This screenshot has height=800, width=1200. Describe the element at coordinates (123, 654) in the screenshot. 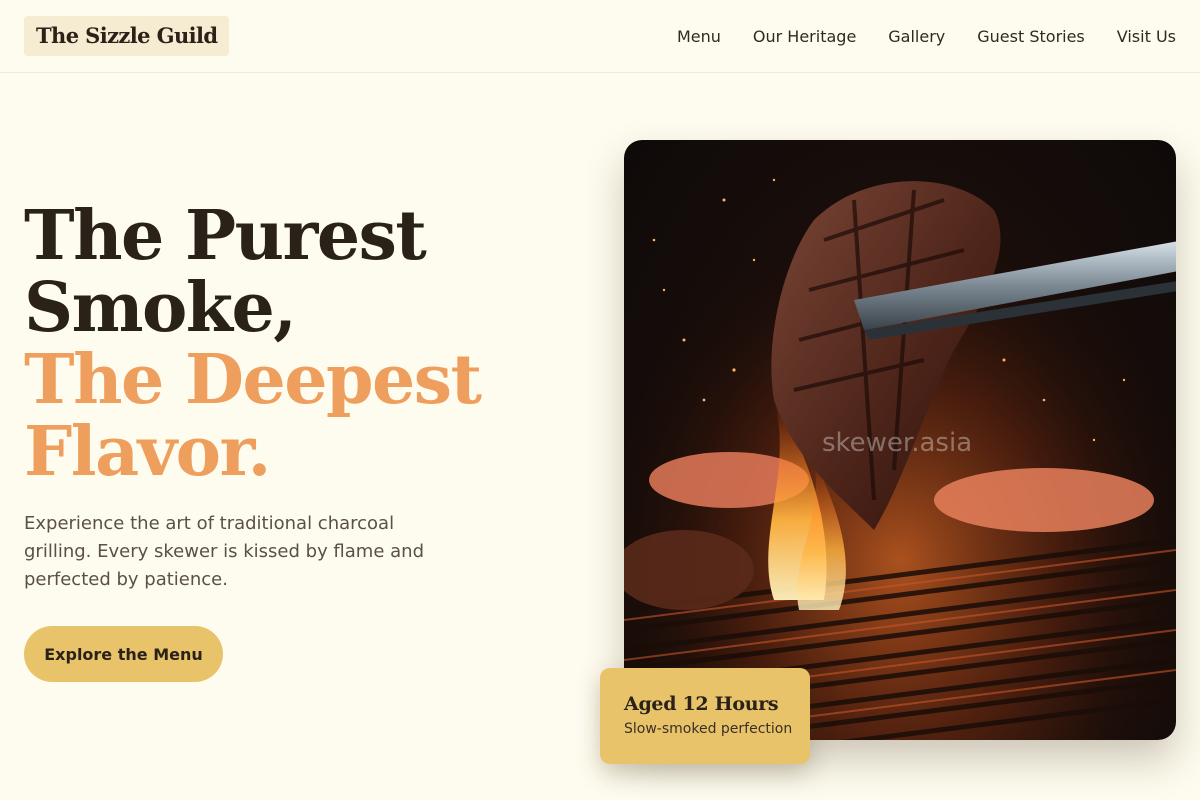

I see `explore-menu-button: Explore the Menu` at that location.